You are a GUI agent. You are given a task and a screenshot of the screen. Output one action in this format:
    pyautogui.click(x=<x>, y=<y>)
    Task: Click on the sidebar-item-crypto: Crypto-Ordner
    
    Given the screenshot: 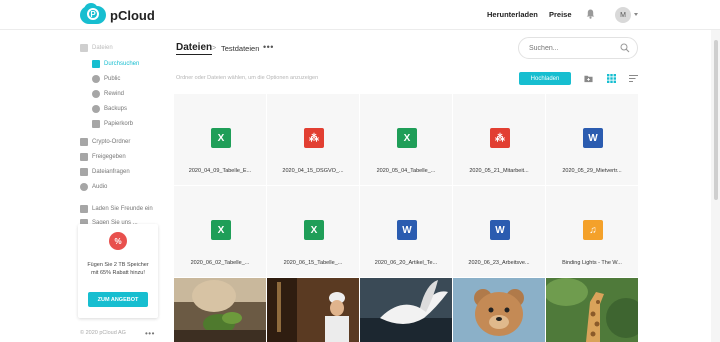 What is the action you would take?
    pyautogui.click(x=105, y=142)
    